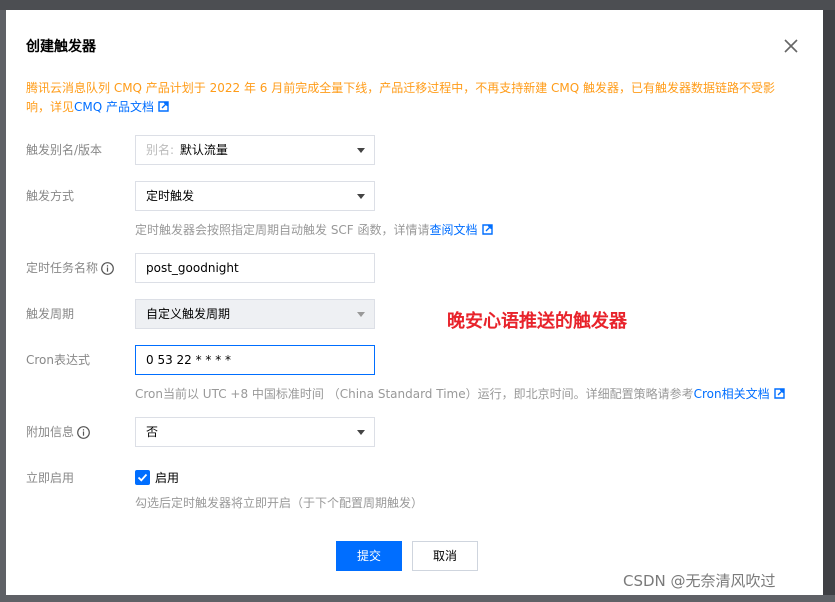 Image resolution: width=835 pixels, height=602 pixels. What do you see at coordinates (189, 360) in the screenshot?
I see `cron-value: 0 53 22 * * * *` at bounding box center [189, 360].